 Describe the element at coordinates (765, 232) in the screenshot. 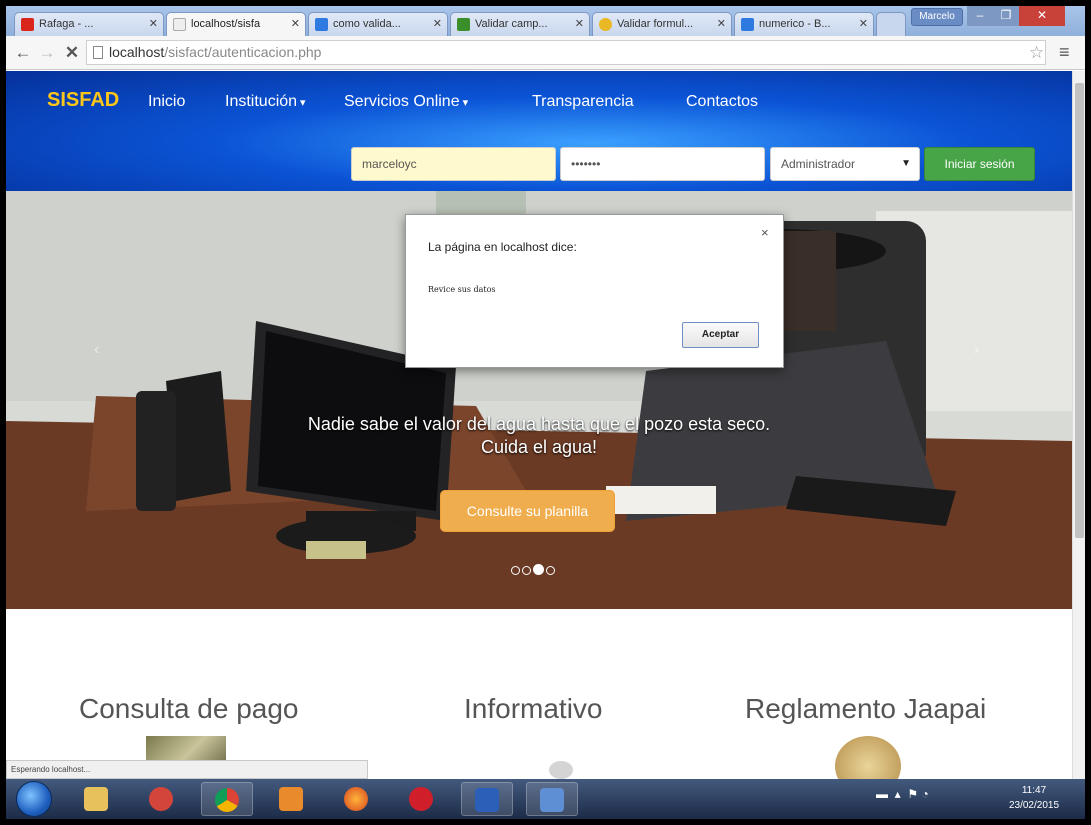

I see `close-icon: ×` at that location.